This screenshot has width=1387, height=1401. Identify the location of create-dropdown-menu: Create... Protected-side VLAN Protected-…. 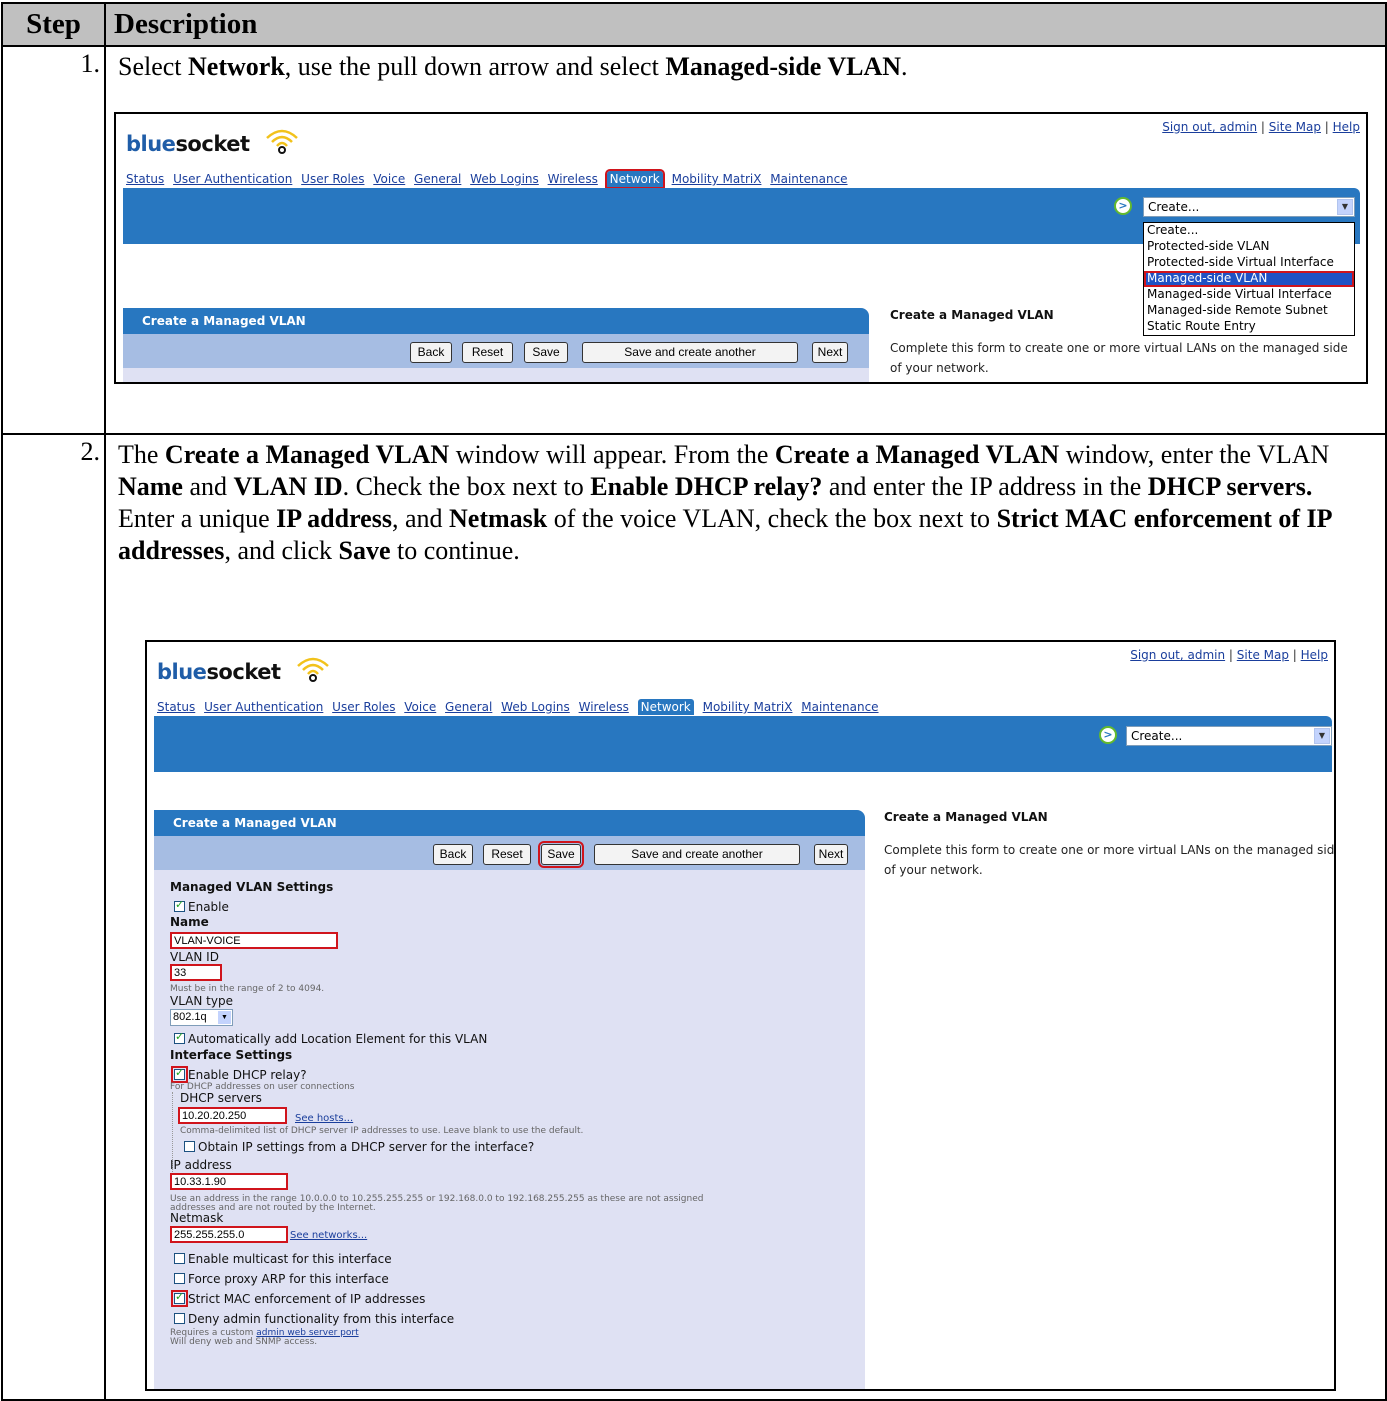
(1249, 279).